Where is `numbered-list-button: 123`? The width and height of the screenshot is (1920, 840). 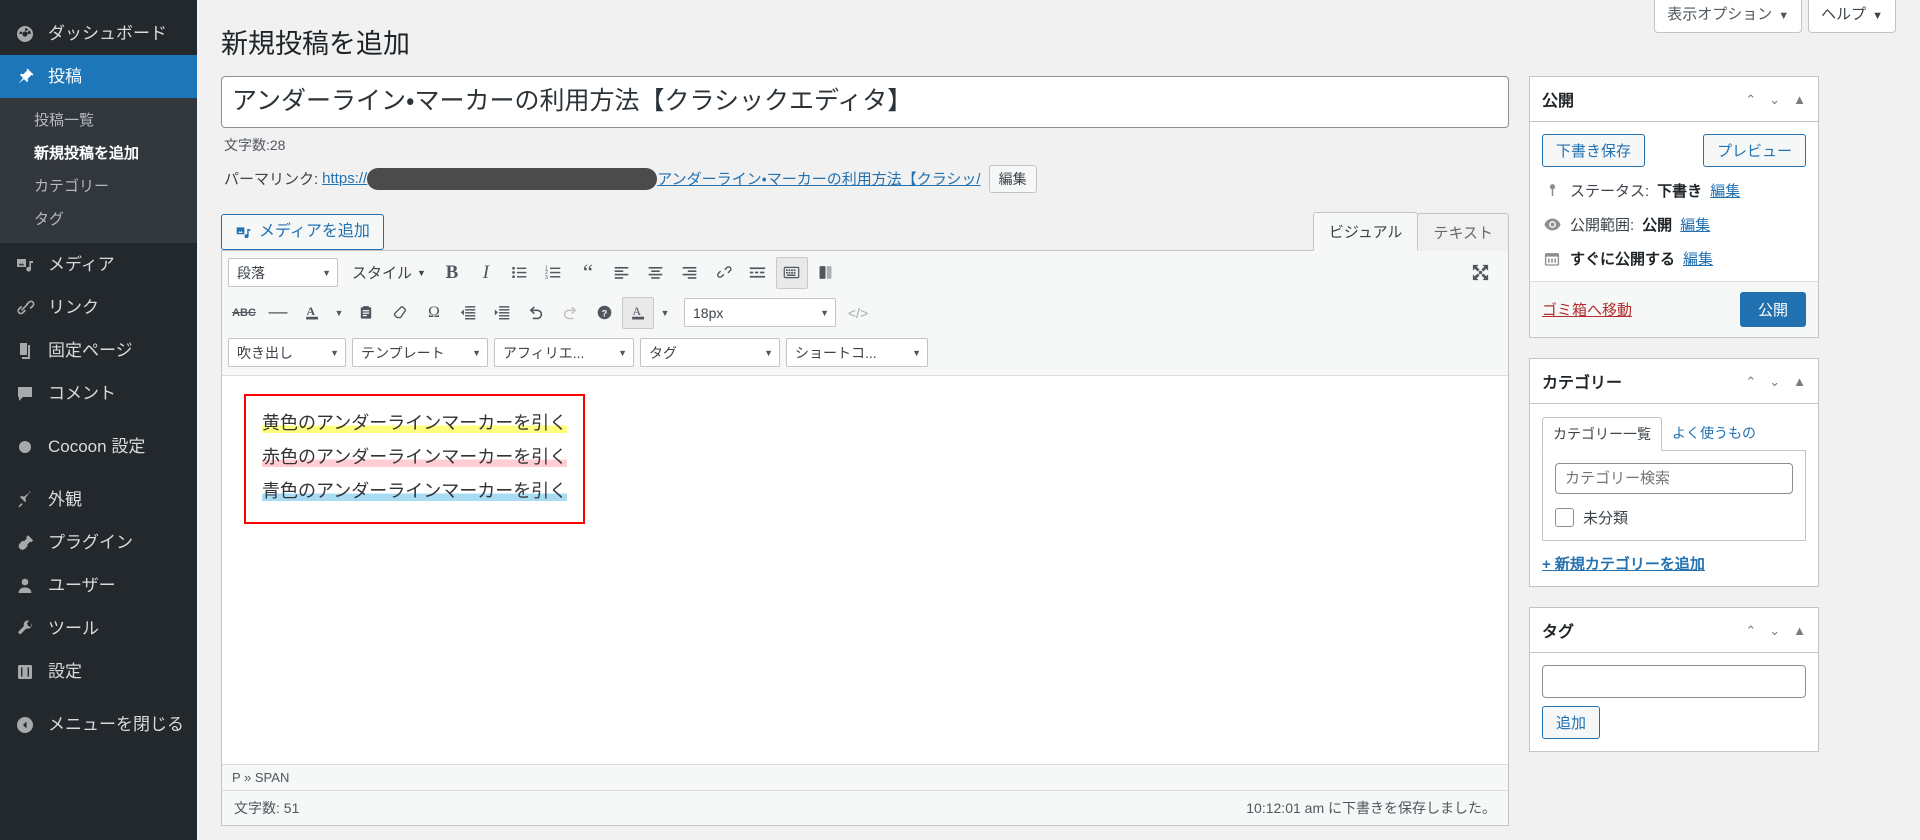 numbered-list-button: 123 is located at coordinates (554, 273).